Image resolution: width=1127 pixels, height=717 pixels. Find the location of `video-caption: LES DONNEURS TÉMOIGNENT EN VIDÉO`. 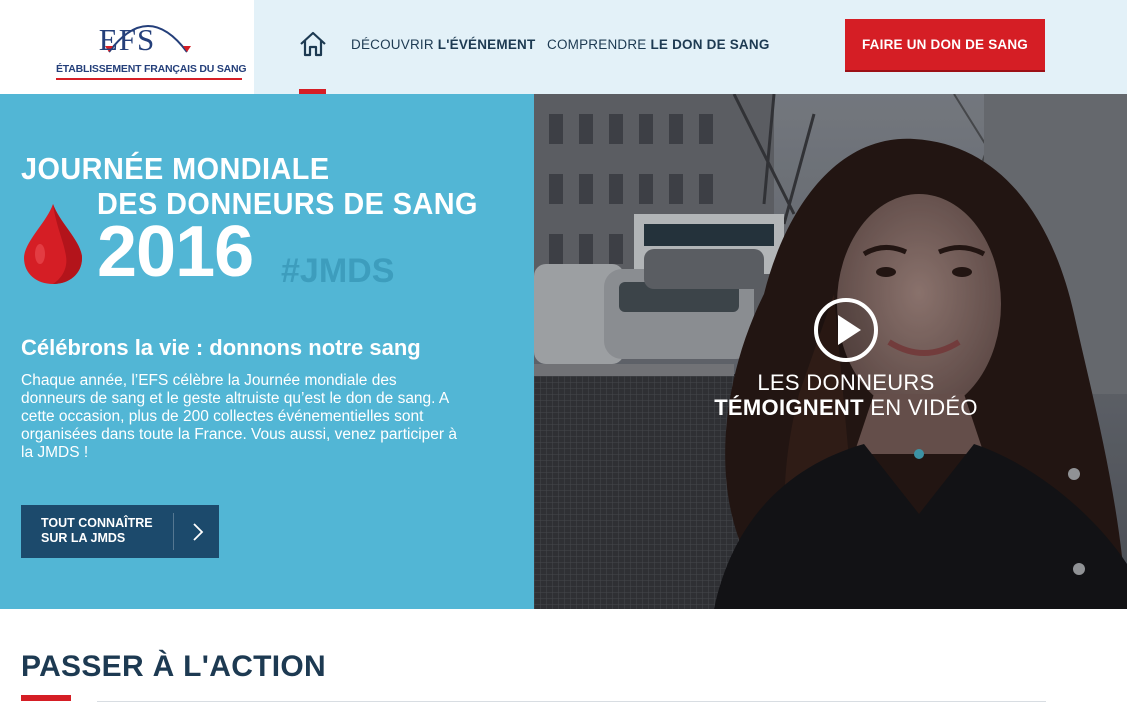

video-caption: LES DONNEURS TÉMOIGNENT EN VIDÉO is located at coordinates (846, 395).